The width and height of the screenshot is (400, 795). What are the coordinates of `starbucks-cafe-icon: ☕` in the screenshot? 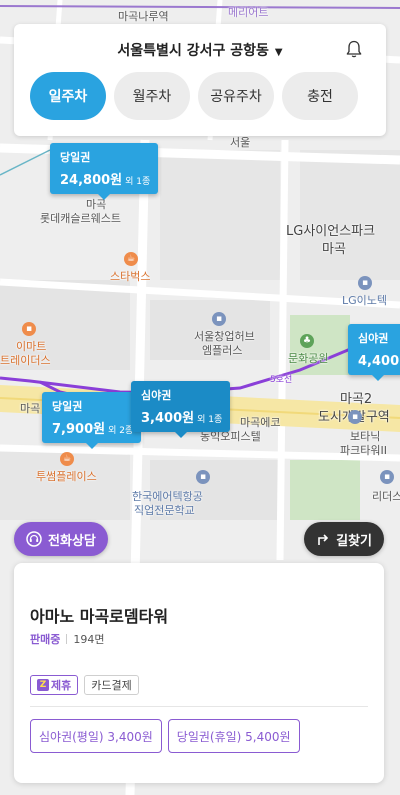 It's located at (131, 259).